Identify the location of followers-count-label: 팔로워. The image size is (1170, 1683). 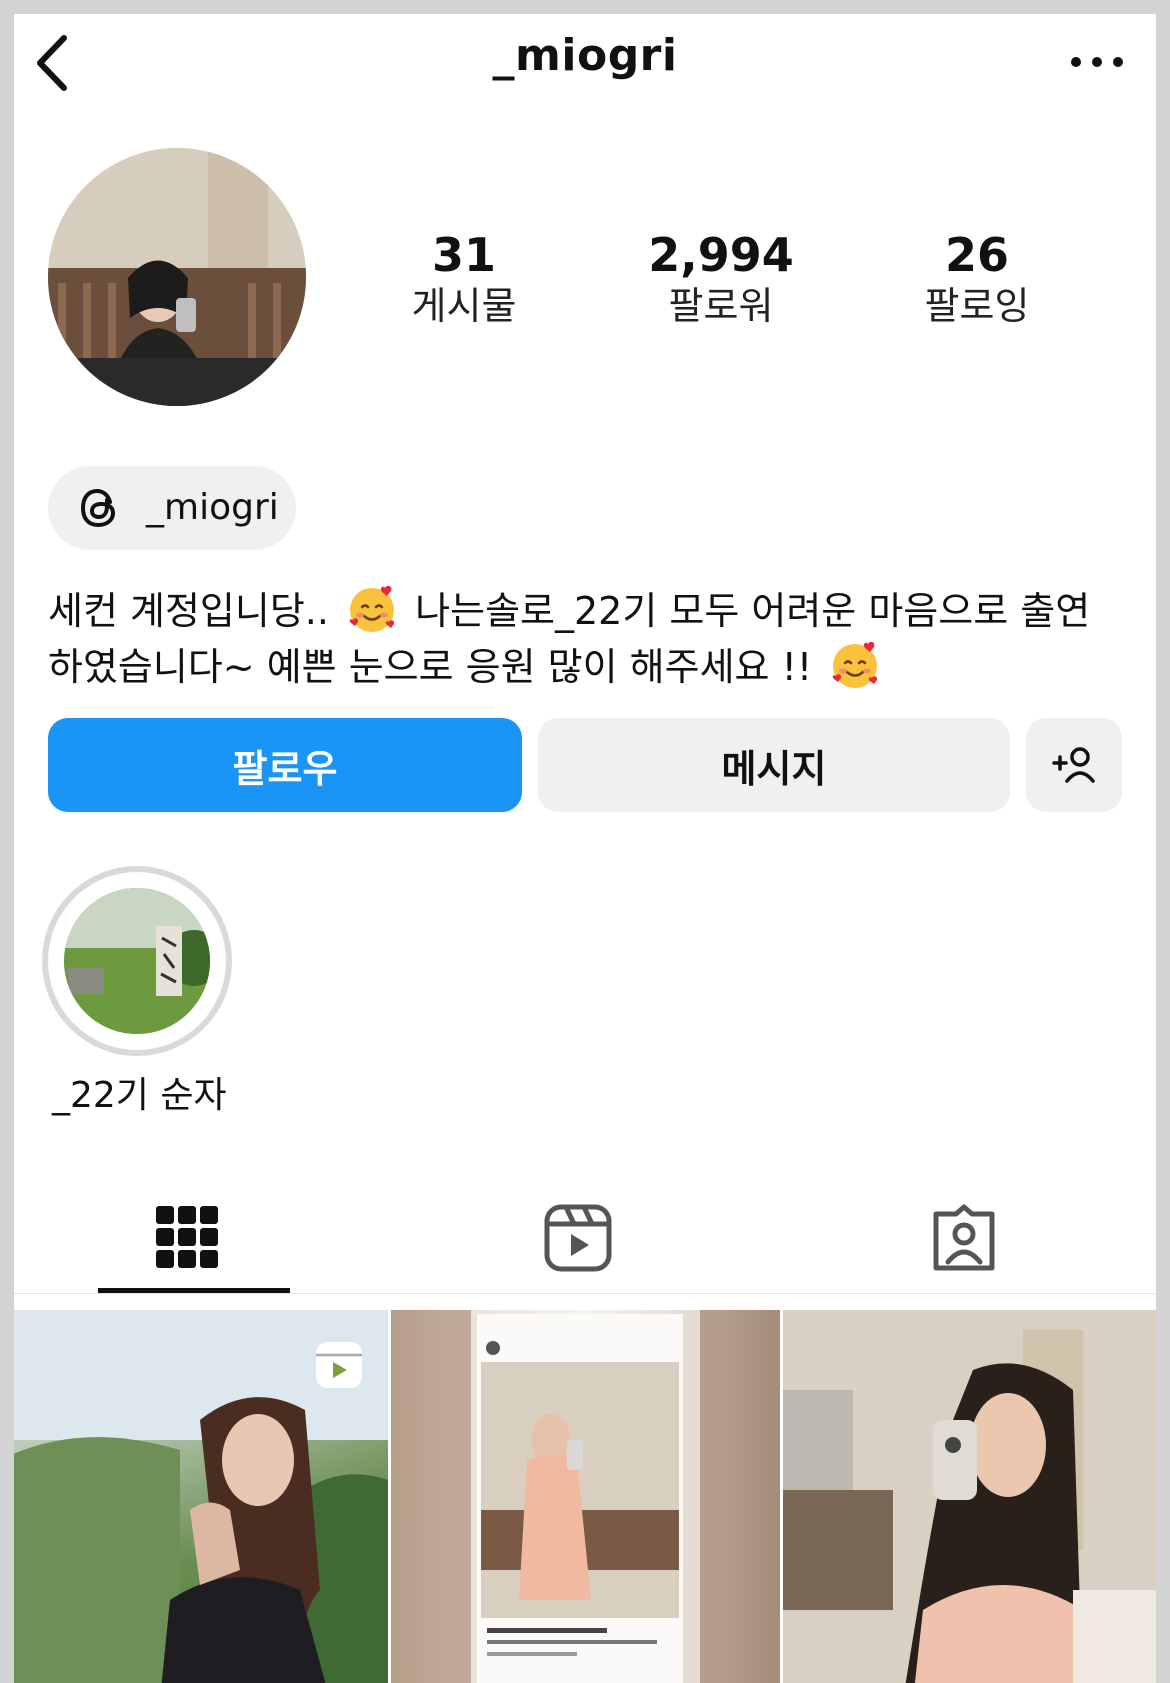
(721, 306).